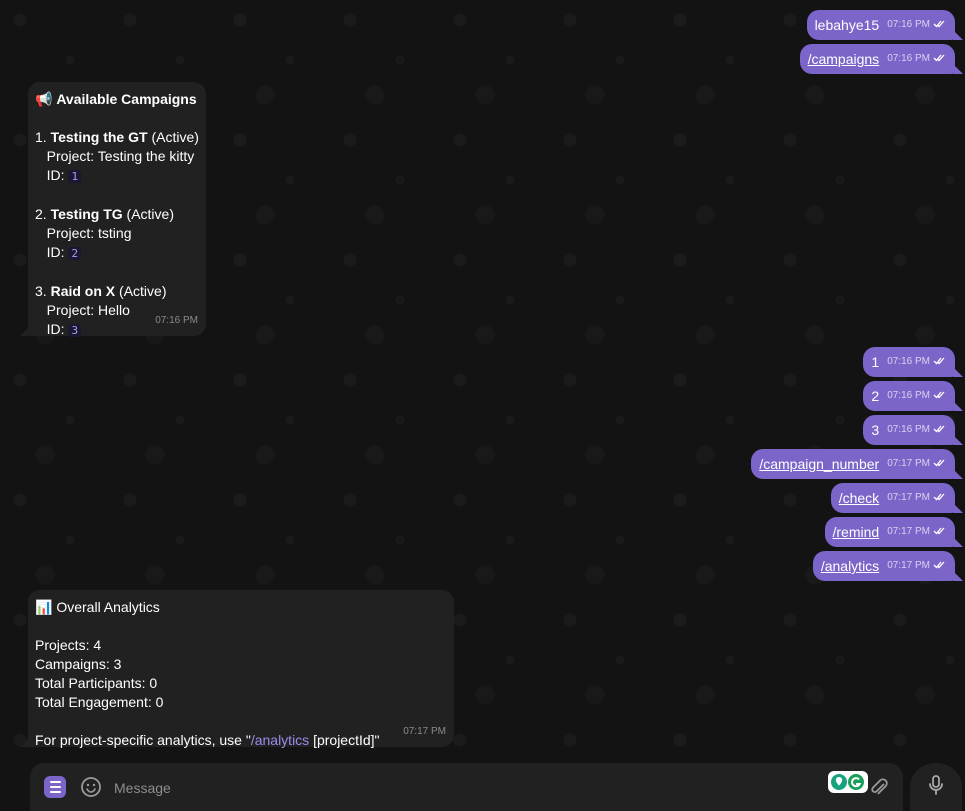  What do you see at coordinates (99, 702) in the screenshot?
I see `stat-line: Total Engagement: 0` at bounding box center [99, 702].